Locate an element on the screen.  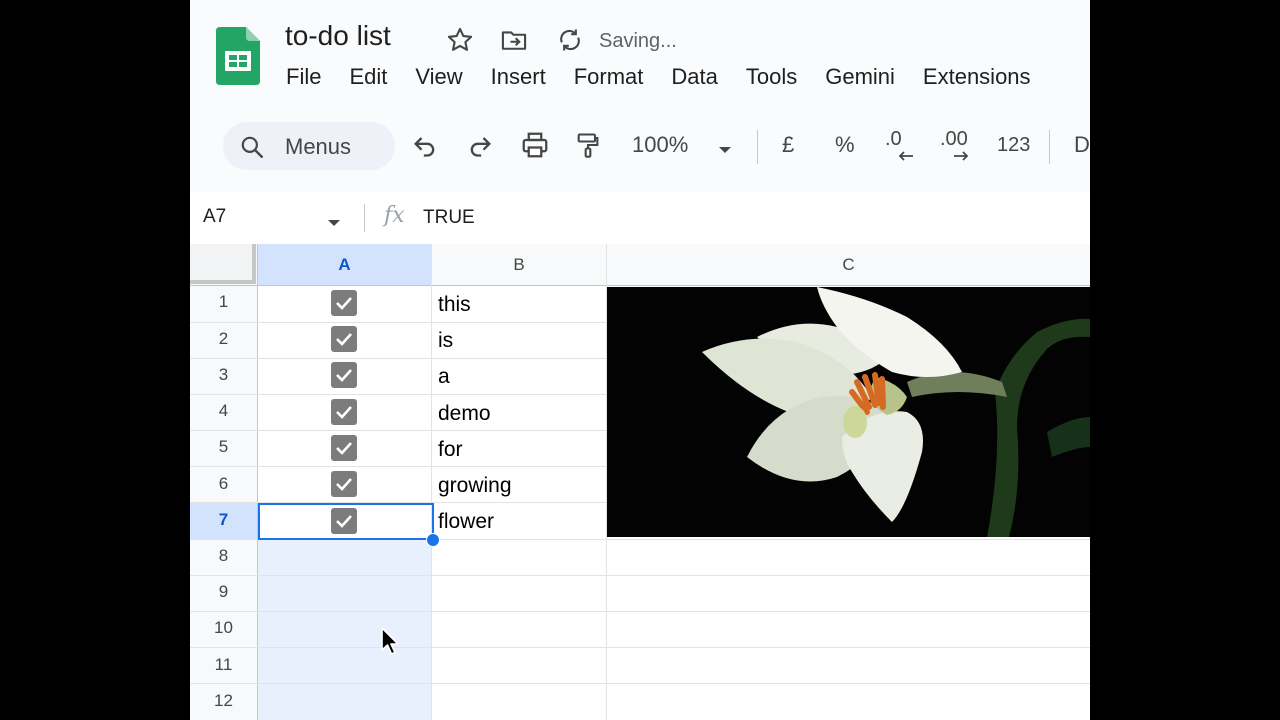
task-text: demo is located at coordinates (464, 414).